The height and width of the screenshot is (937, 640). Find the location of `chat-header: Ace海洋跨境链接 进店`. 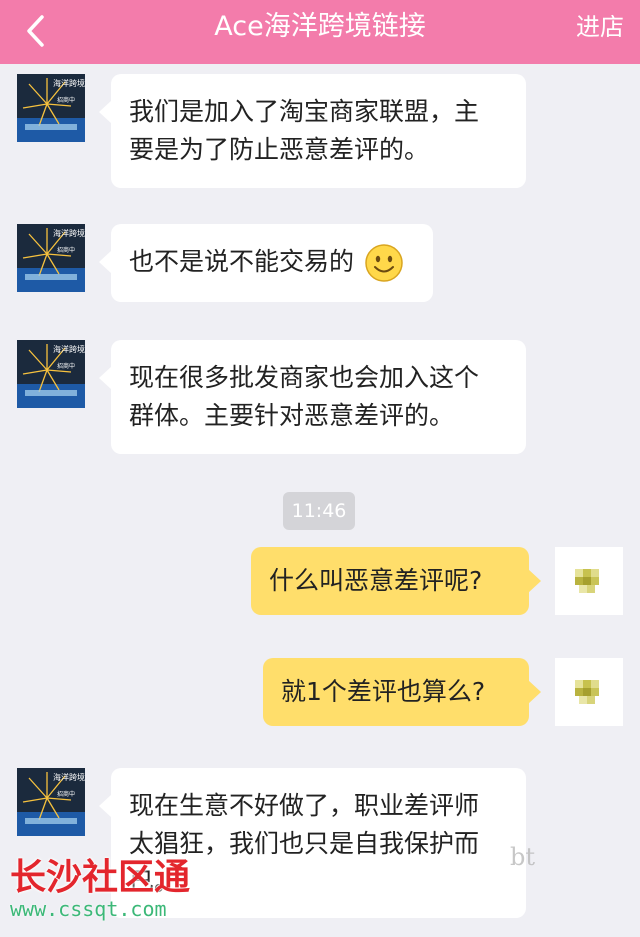

chat-header: Ace海洋跨境链接 进店 is located at coordinates (320, 32).